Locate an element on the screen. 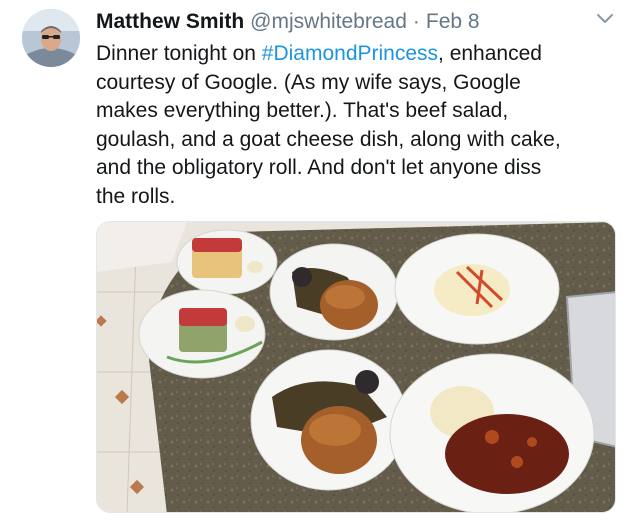 This screenshot has width=640, height=523. text-segment: , enhanced is located at coordinates (490, 53).